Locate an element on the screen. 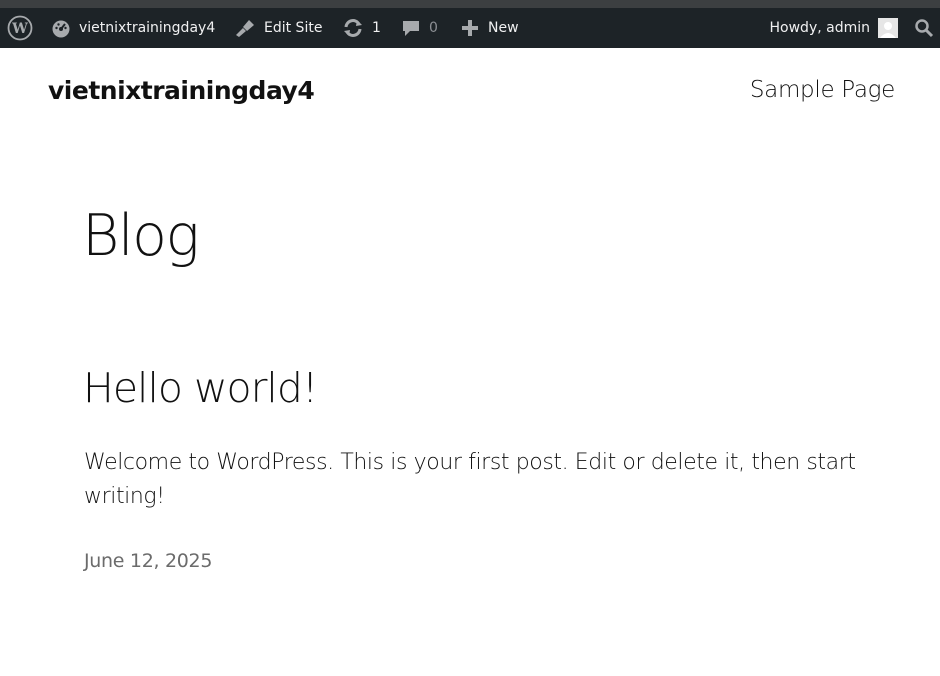 Image resolution: width=940 pixels, height=676 pixels. account-menu: Howdy, admin is located at coordinates (834, 28).